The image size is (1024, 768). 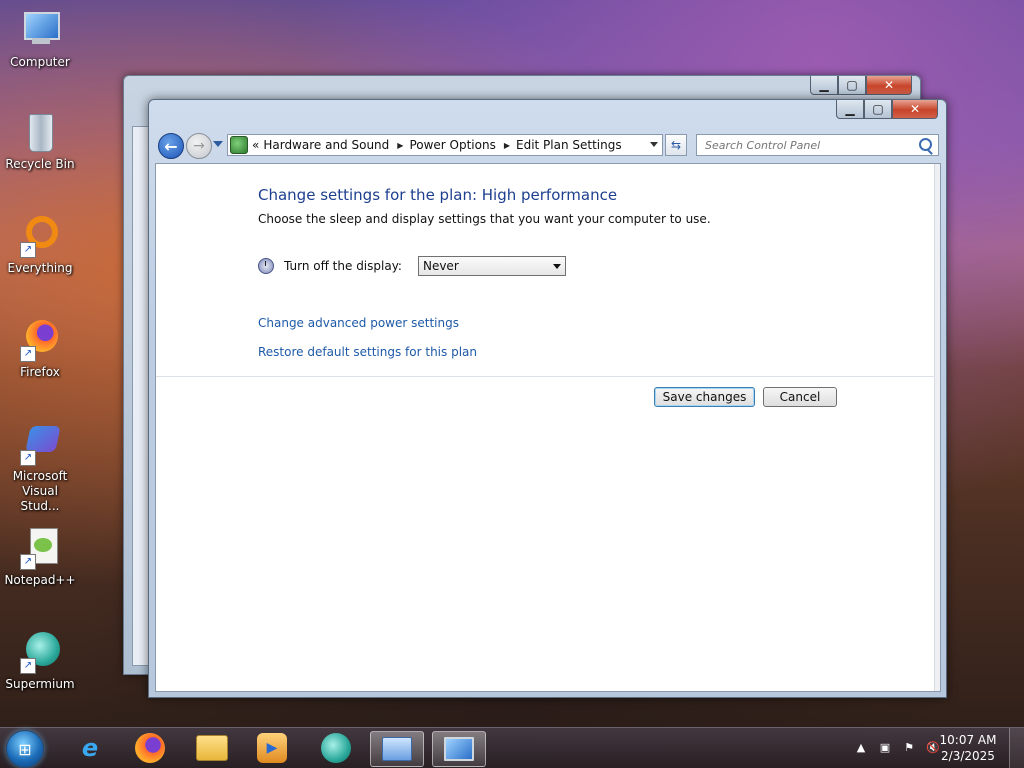 What do you see at coordinates (343, 266) in the screenshot?
I see `display-setting-label: Turn off the display:` at bounding box center [343, 266].